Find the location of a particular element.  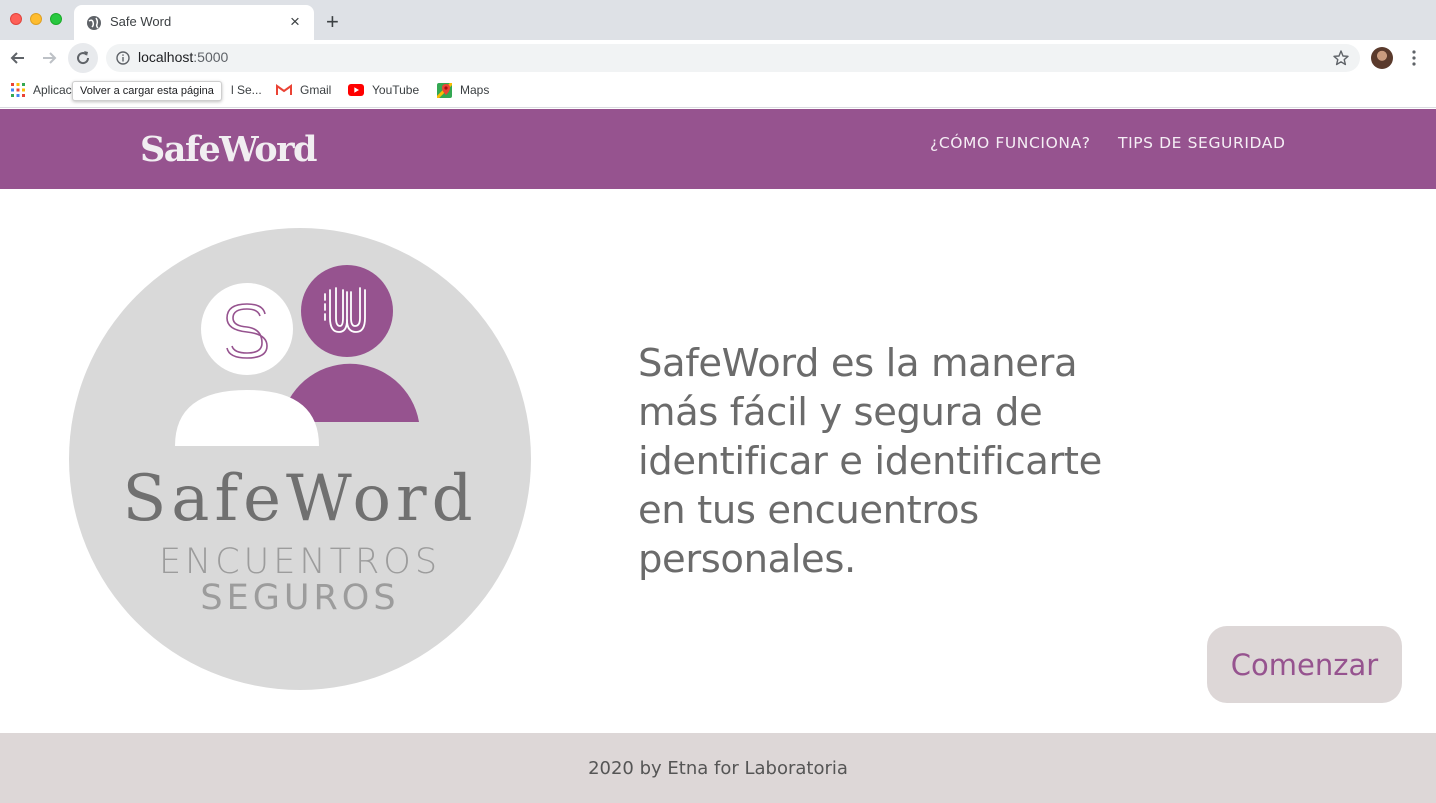

window-minimize-button is located at coordinates (36, 19).